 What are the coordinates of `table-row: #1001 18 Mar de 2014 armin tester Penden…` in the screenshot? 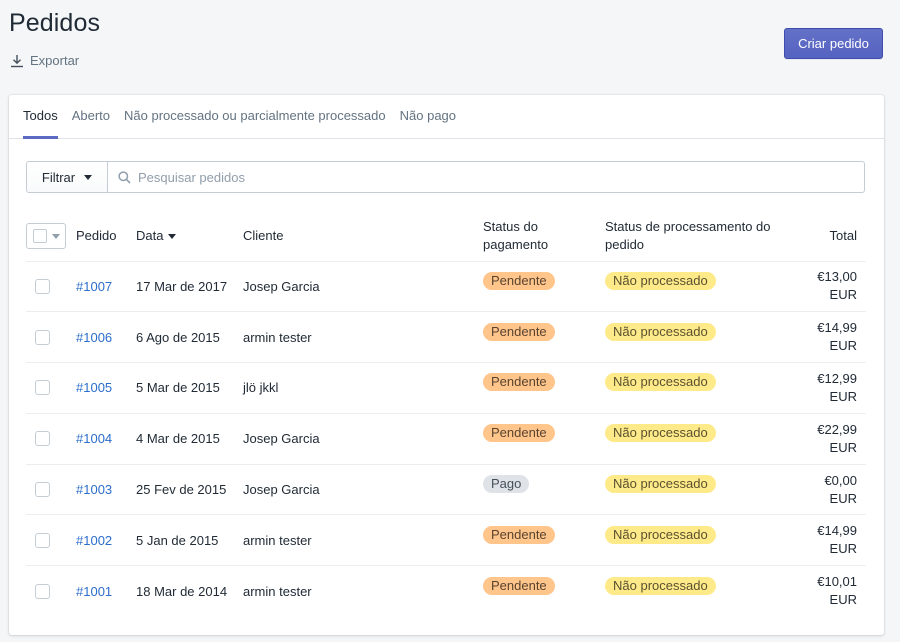 It's located at (446, 591).